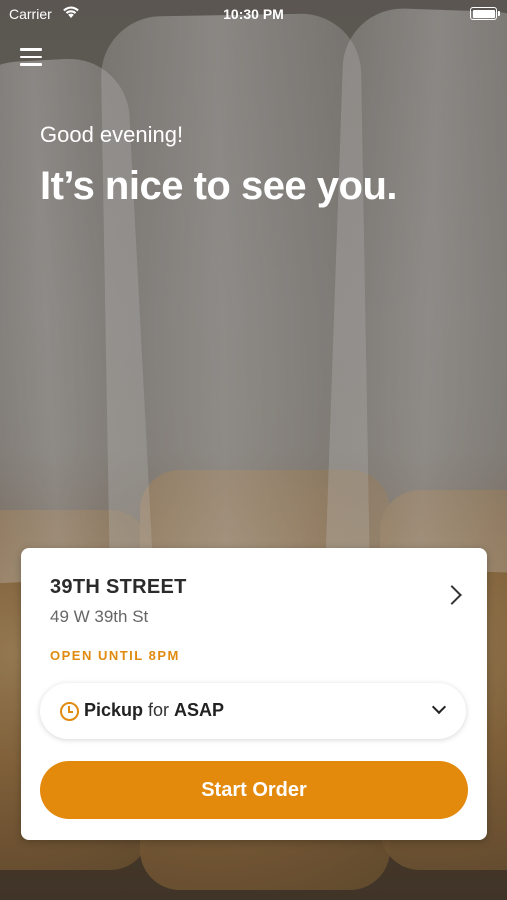 This screenshot has width=507, height=900. Describe the element at coordinates (254, 790) in the screenshot. I see `start-order-button: Start Order` at that location.